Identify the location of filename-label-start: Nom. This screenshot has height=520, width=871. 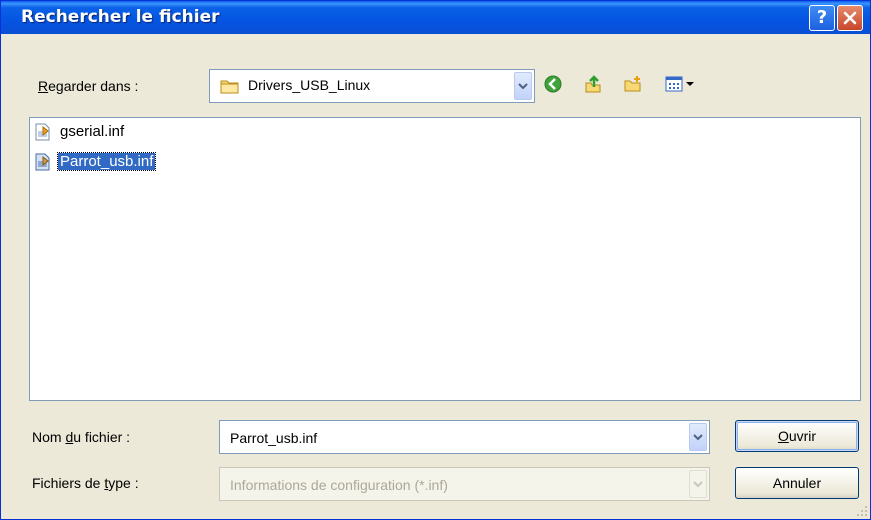
(49, 437).